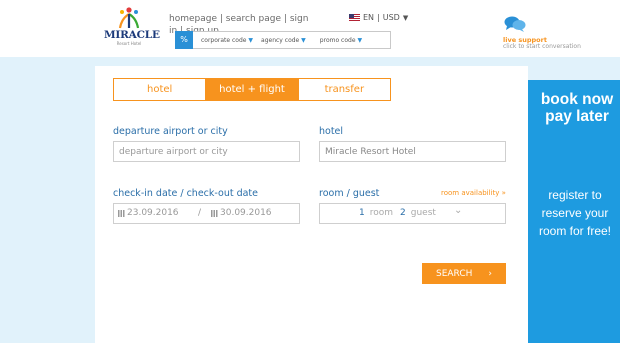 Image resolution: width=620 pixels, height=343 pixels. I want to click on promo-body: register to reserve your room for free!, so click(575, 213).